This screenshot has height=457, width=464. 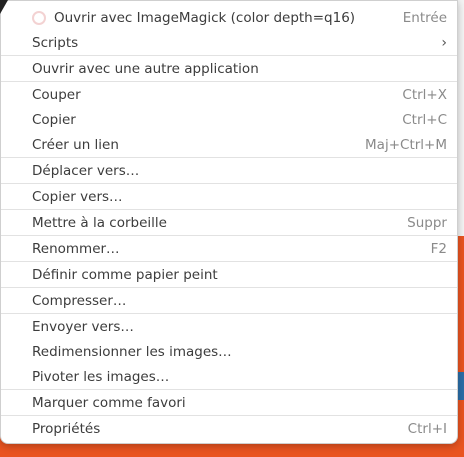 What do you see at coordinates (438, 248) in the screenshot?
I see `menu-item-shortcut: F2` at bounding box center [438, 248].